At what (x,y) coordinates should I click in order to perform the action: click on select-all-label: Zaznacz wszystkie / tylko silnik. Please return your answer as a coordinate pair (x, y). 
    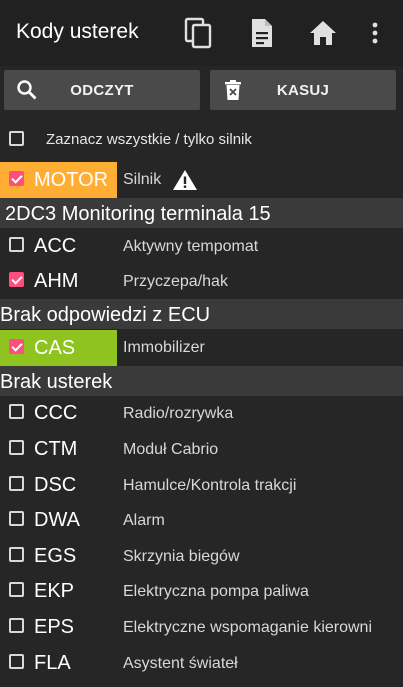
    Looking at the image, I should click on (149, 139).